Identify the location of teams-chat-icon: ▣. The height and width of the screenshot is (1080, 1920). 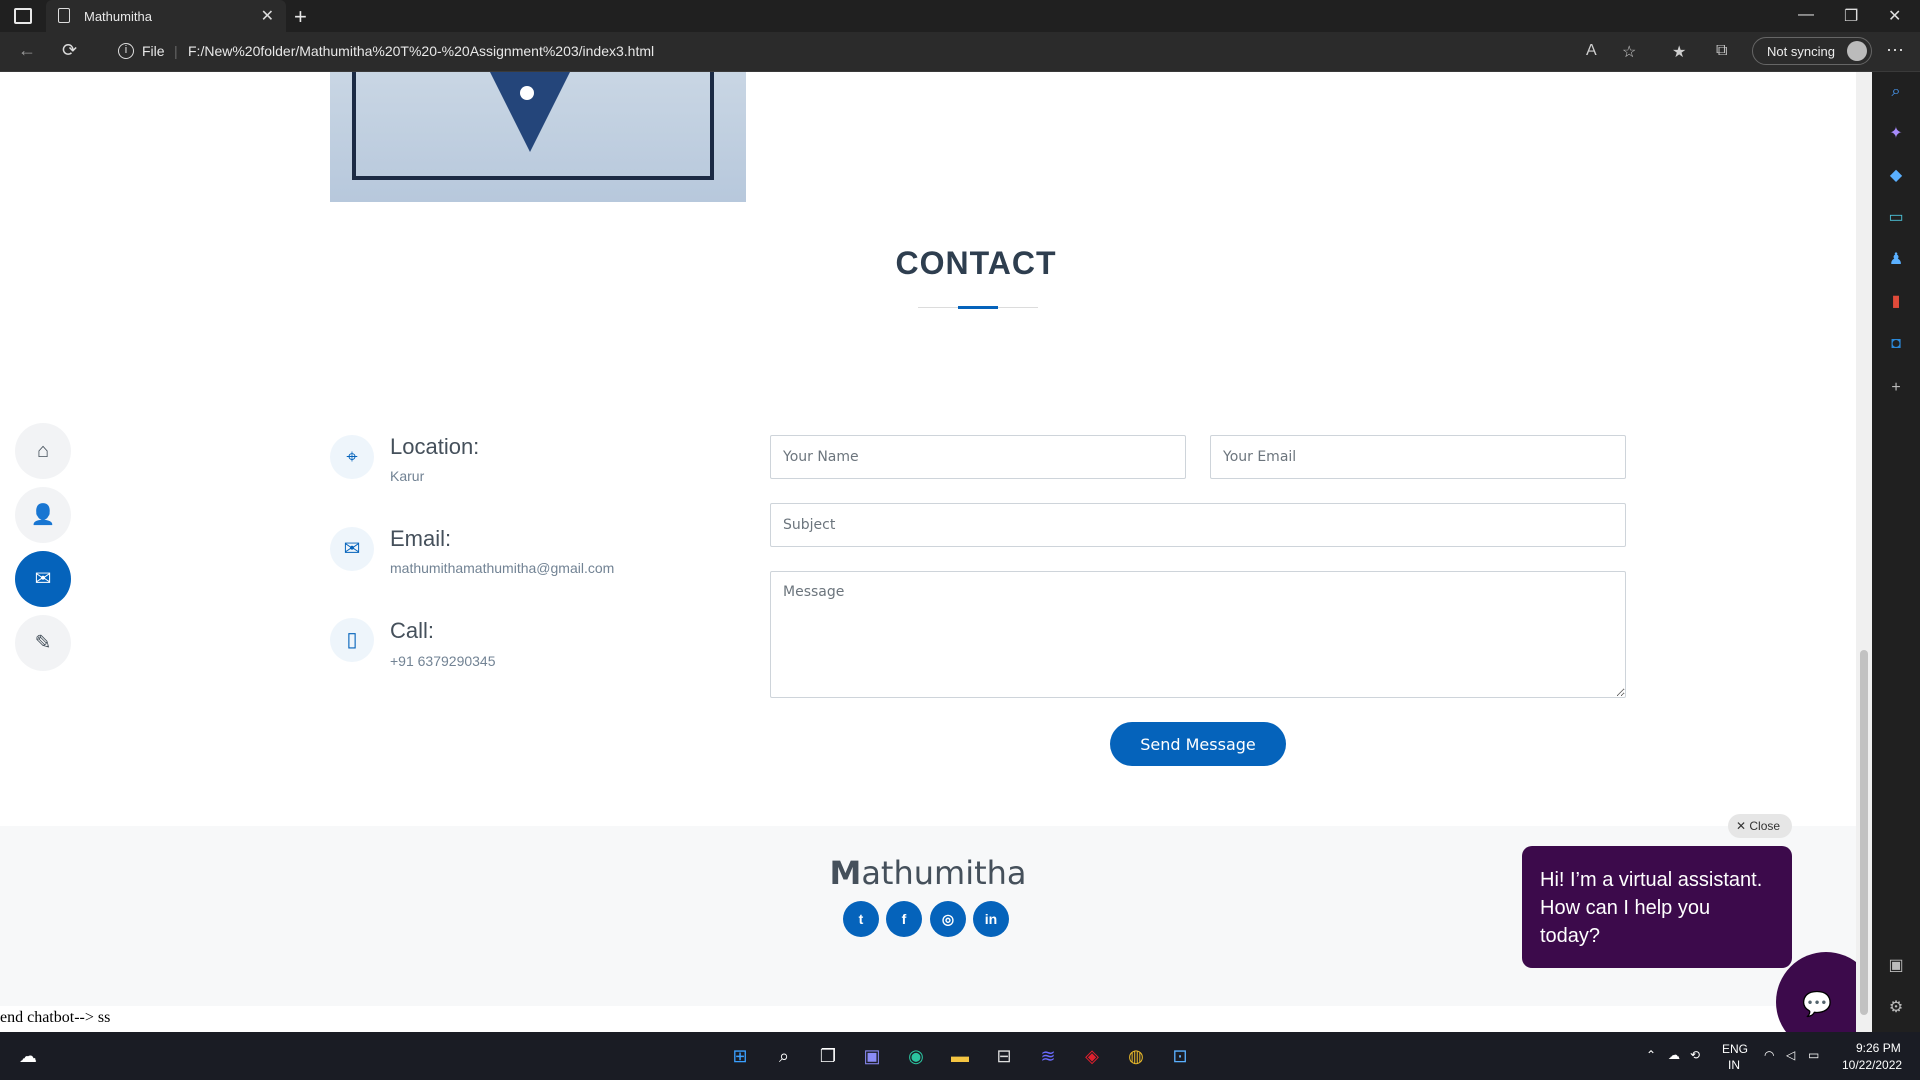
(872, 1056).